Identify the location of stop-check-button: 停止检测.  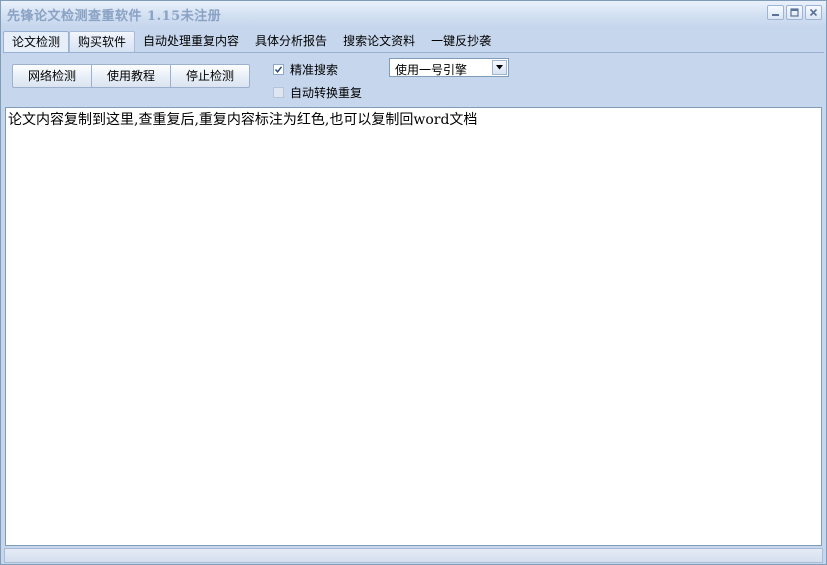
(210, 76).